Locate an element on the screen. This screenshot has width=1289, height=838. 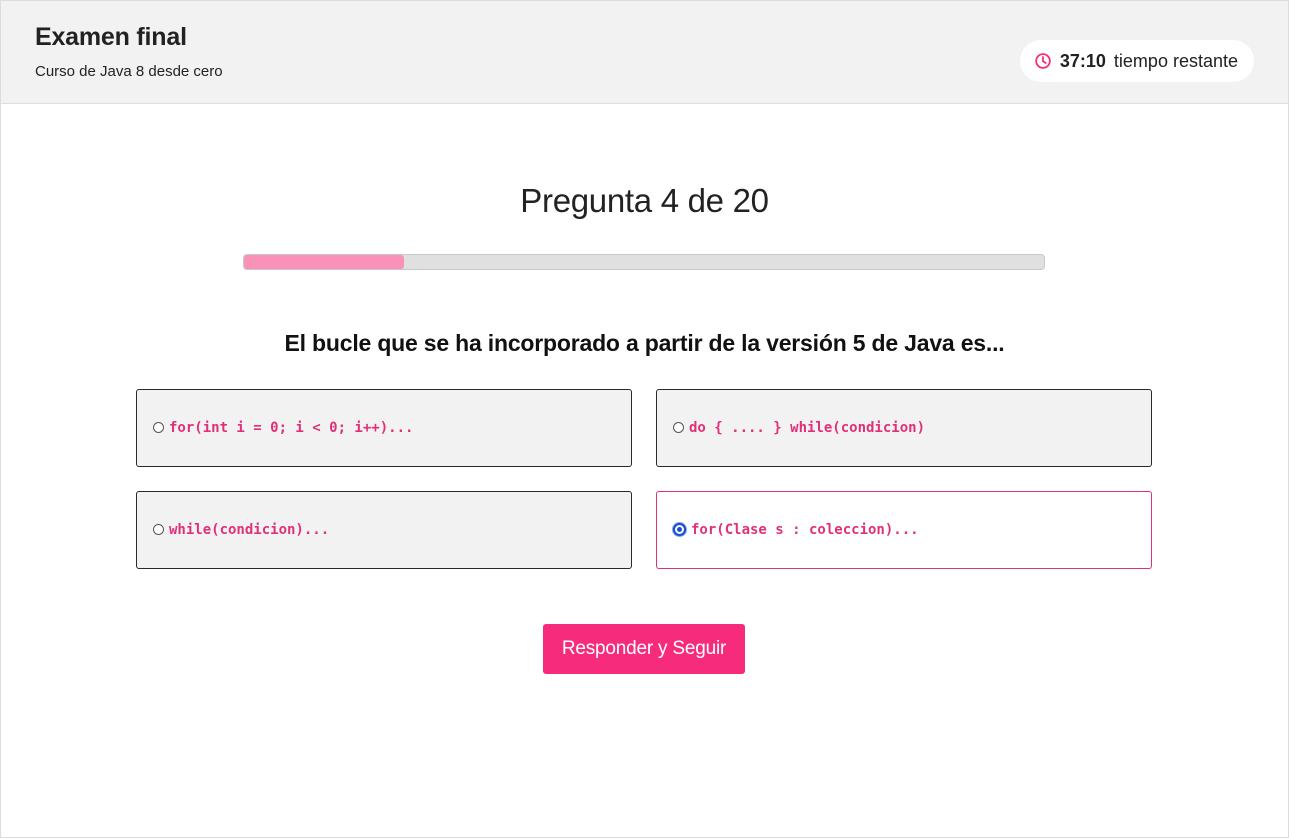
answer-option: do { .... } while(condicion) is located at coordinates (904, 428).